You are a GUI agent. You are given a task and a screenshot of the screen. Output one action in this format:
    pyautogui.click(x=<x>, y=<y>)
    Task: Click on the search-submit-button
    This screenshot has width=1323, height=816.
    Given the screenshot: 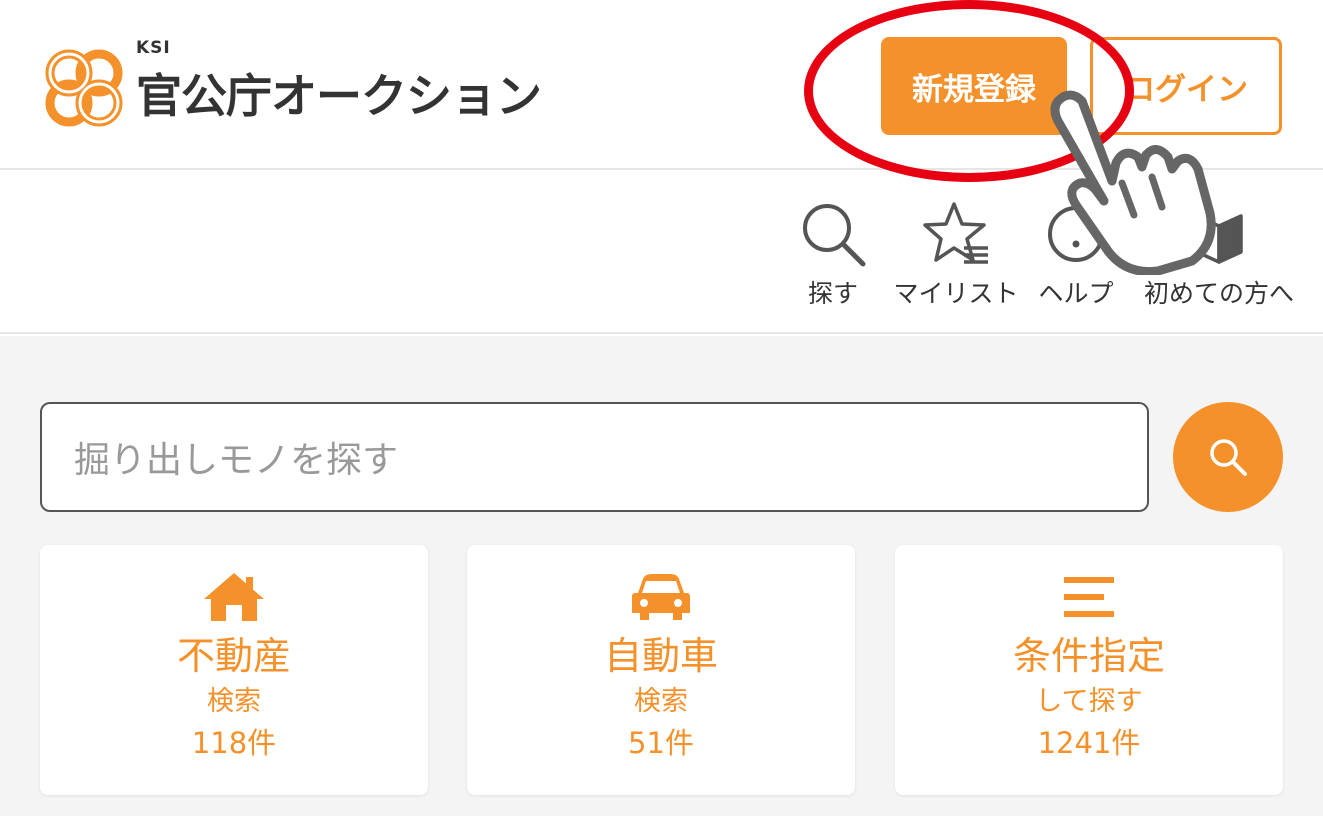 What is the action you would take?
    pyautogui.click(x=1228, y=457)
    